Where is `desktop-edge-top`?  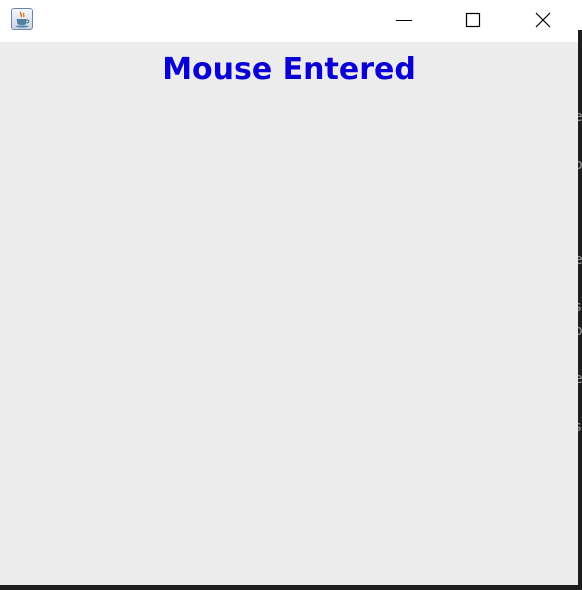 desktop-edge-top is located at coordinates (580, 15).